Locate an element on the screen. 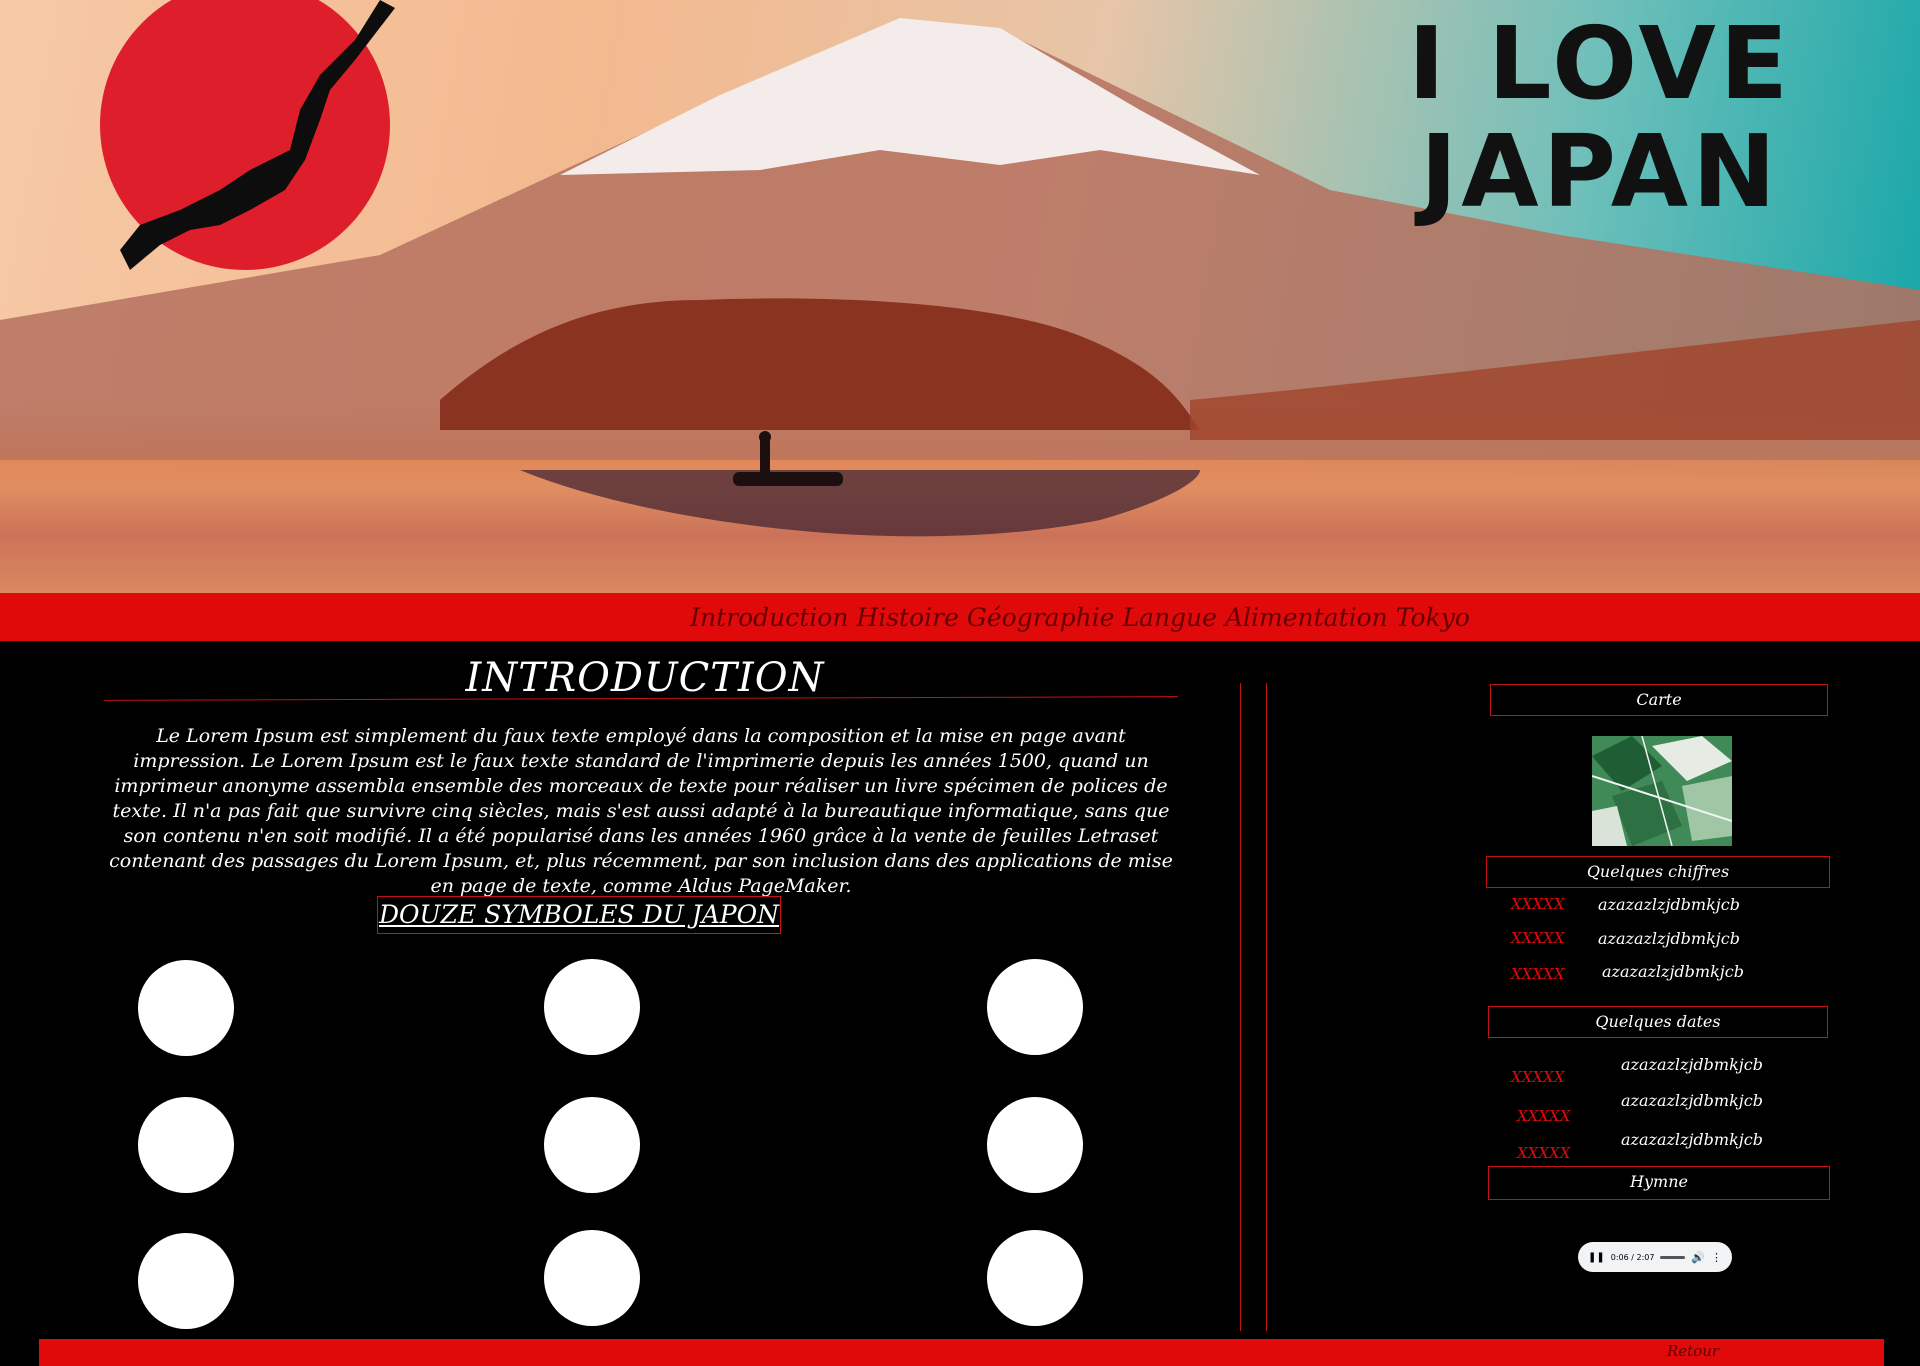 Image resolution: width=1920 pixels, height=1366 pixels. more-options-icon: ⋮ is located at coordinates (1716, 1257).